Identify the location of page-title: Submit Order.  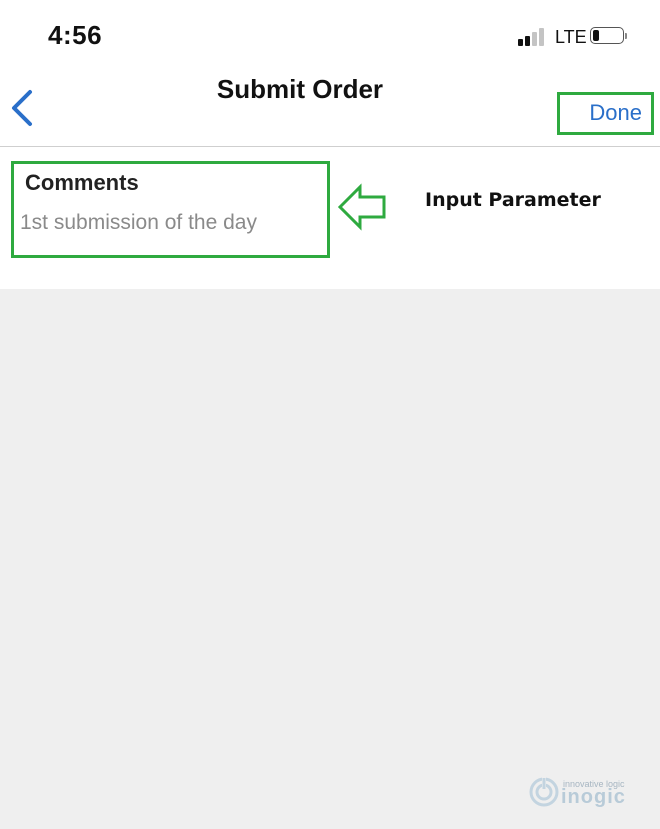
(300, 89).